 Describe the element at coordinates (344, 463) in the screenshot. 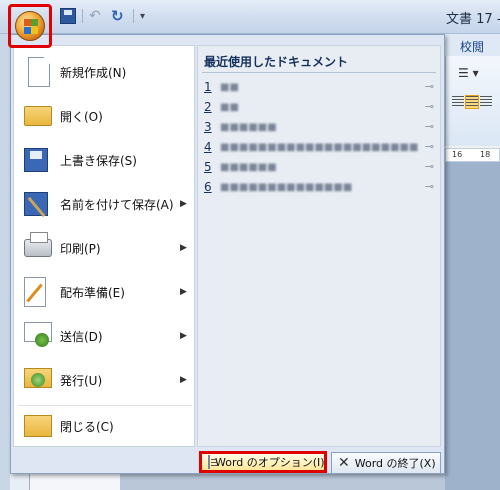

I see `close-icon: ✕` at that location.